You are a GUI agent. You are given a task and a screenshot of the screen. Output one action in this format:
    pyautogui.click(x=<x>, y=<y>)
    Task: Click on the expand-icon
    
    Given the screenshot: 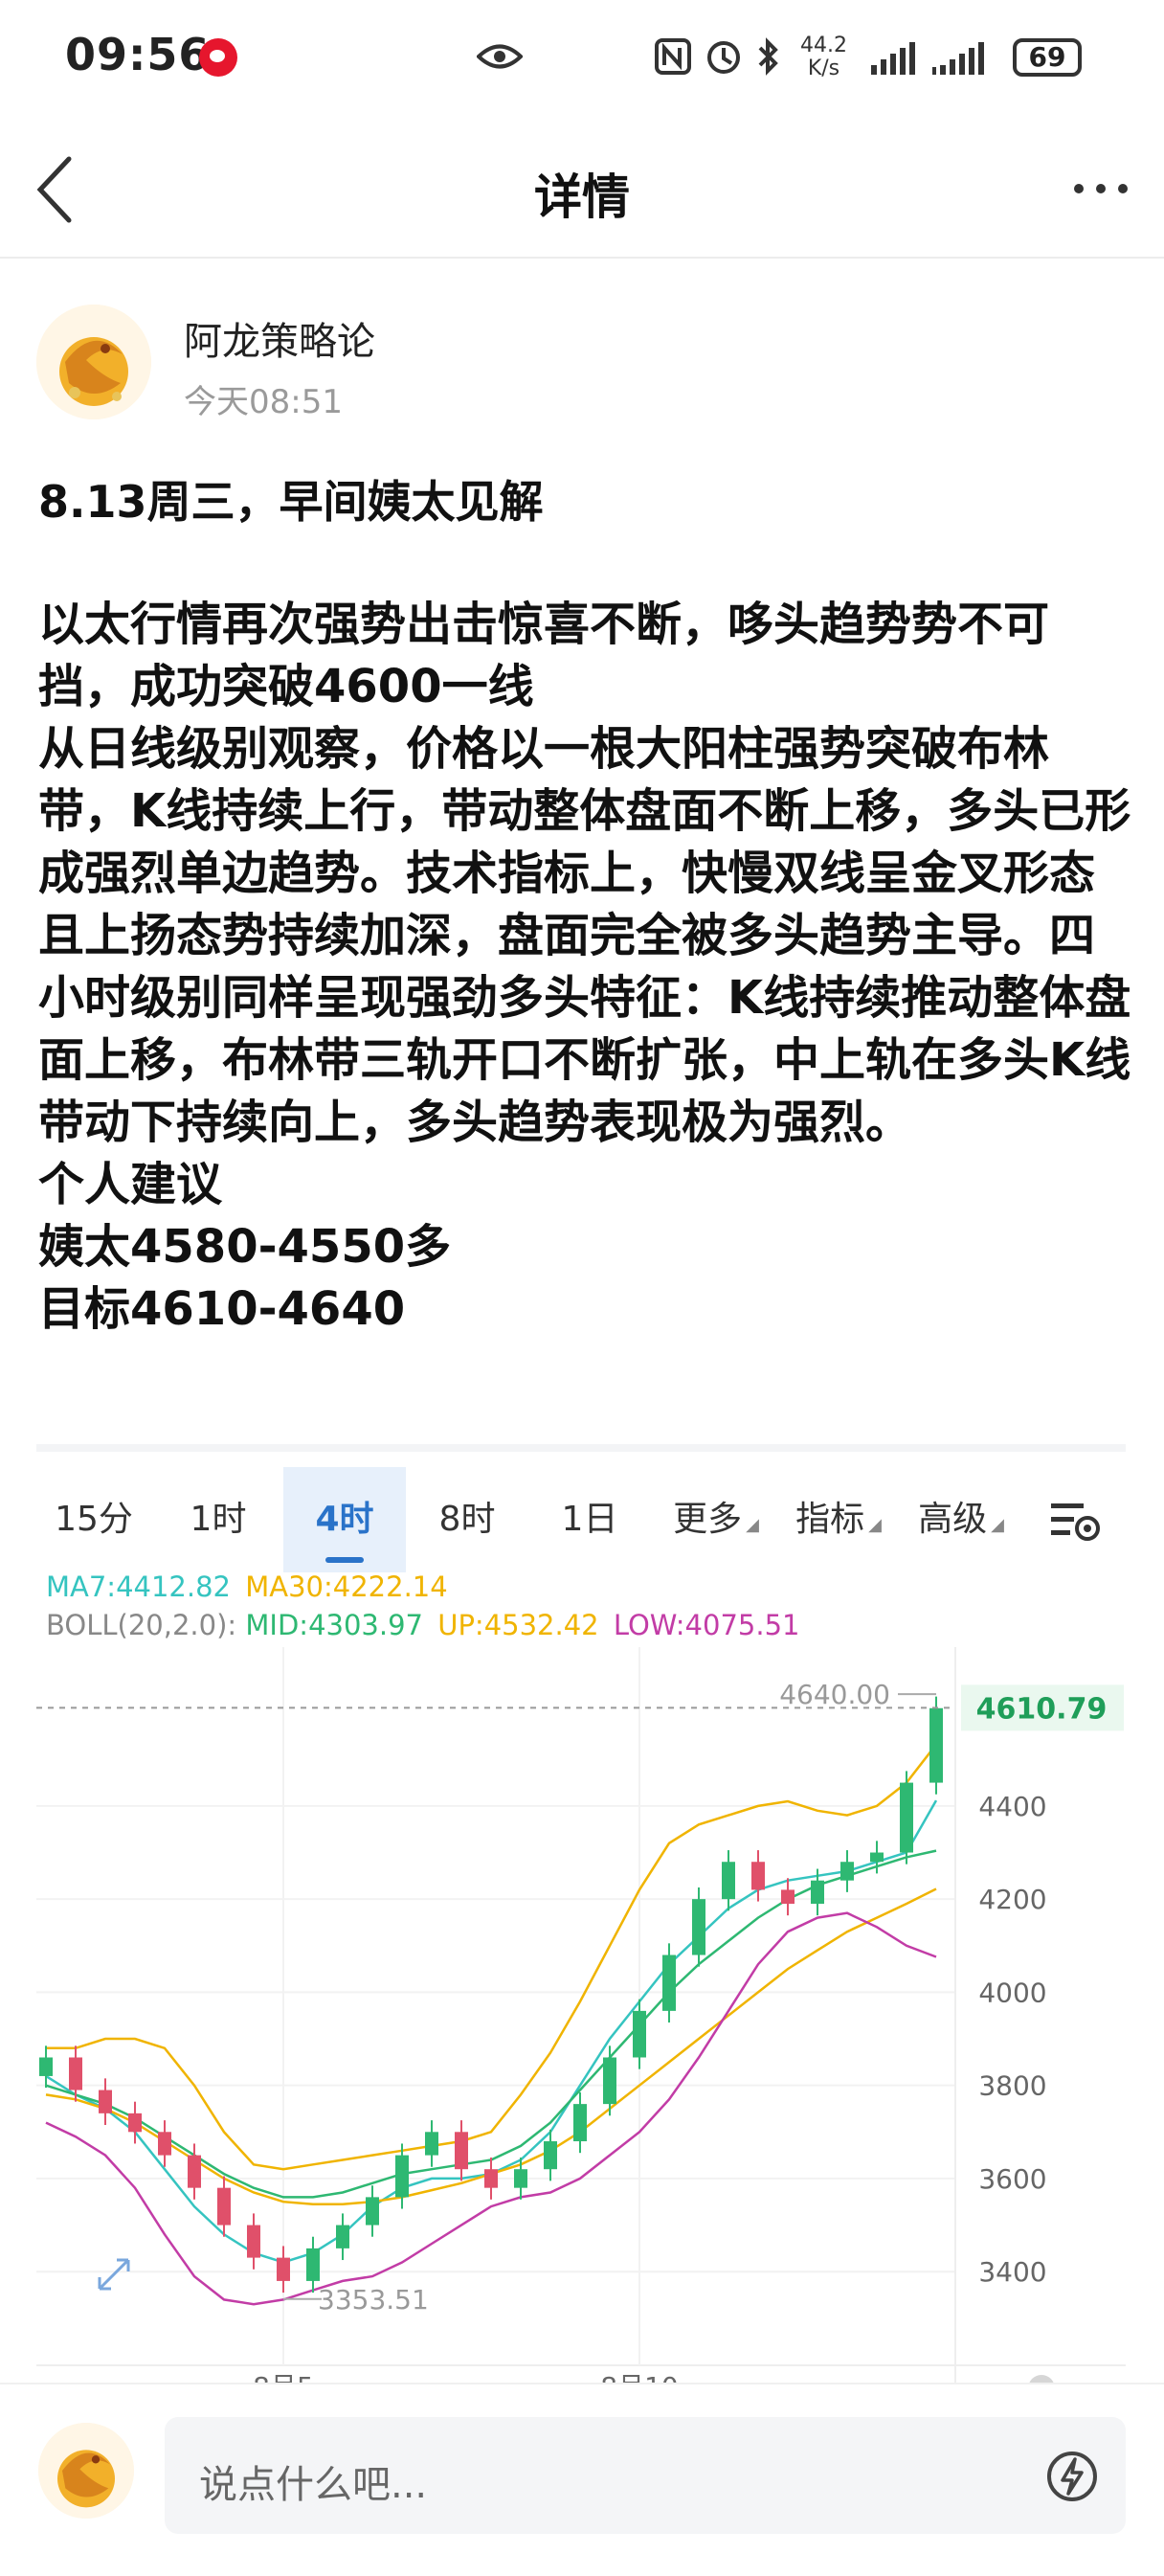 What is the action you would take?
    pyautogui.click(x=114, y=2274)
    